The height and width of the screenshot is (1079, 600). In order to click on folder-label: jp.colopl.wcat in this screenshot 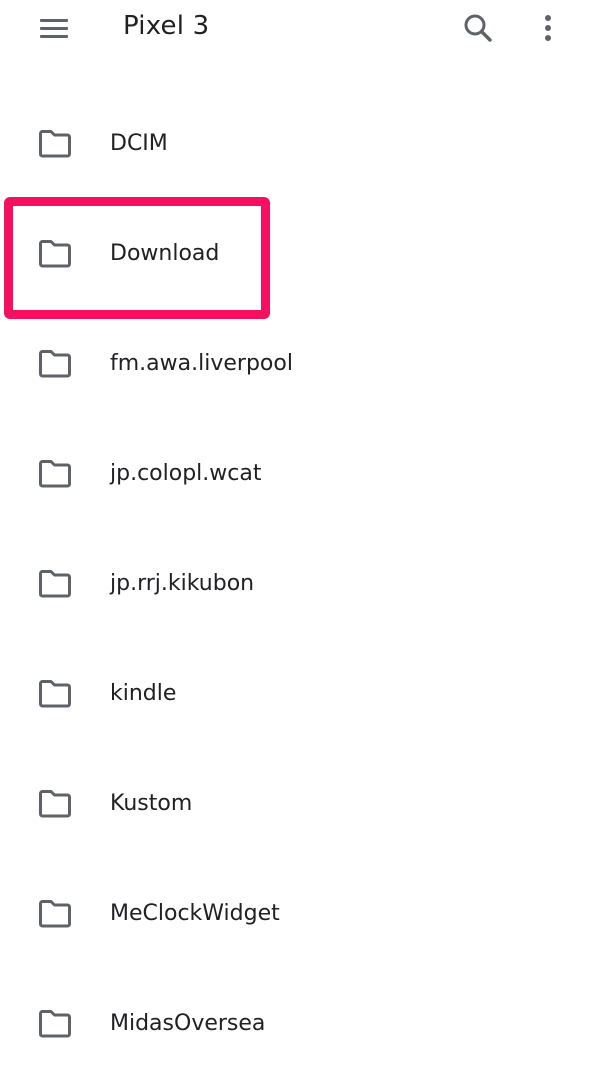, I will do `click(186, 473)`.